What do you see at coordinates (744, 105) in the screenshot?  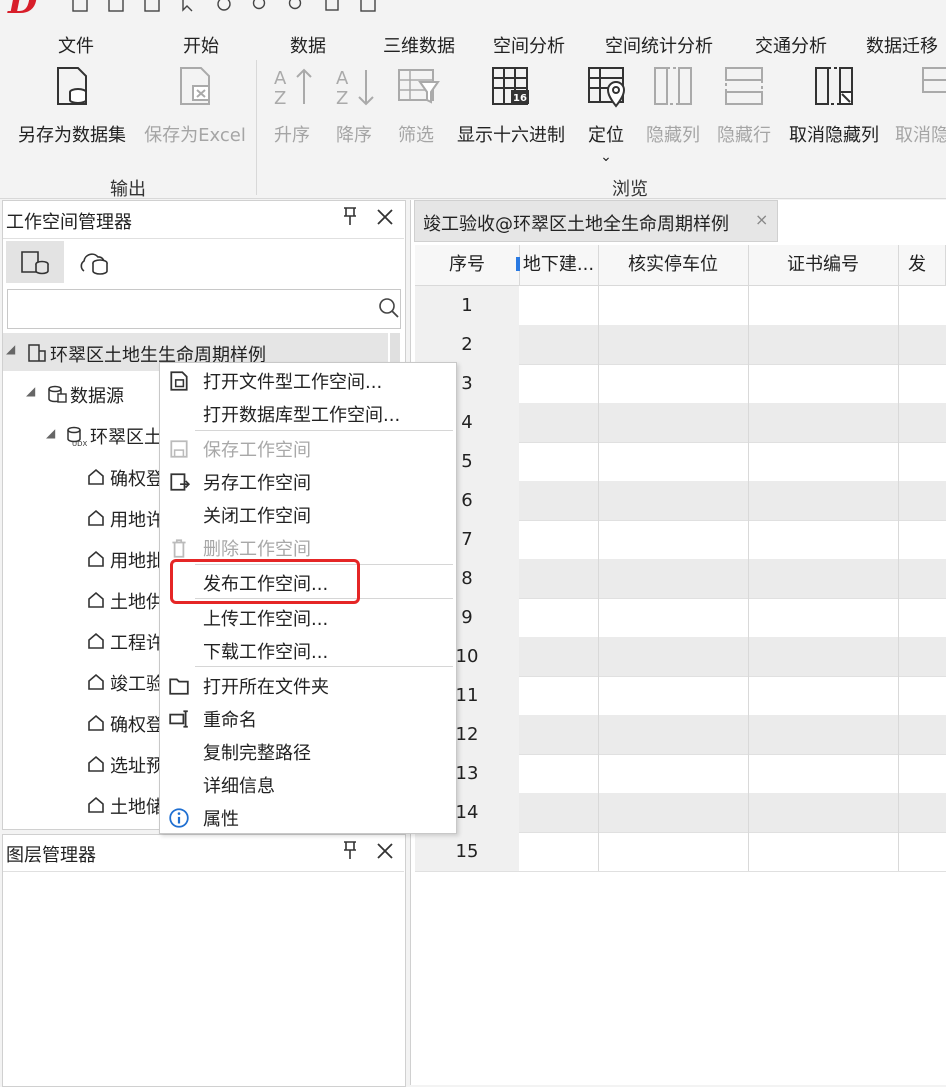 I see `hide-row-button: 隐藏行` at bounding box center [744, 105].